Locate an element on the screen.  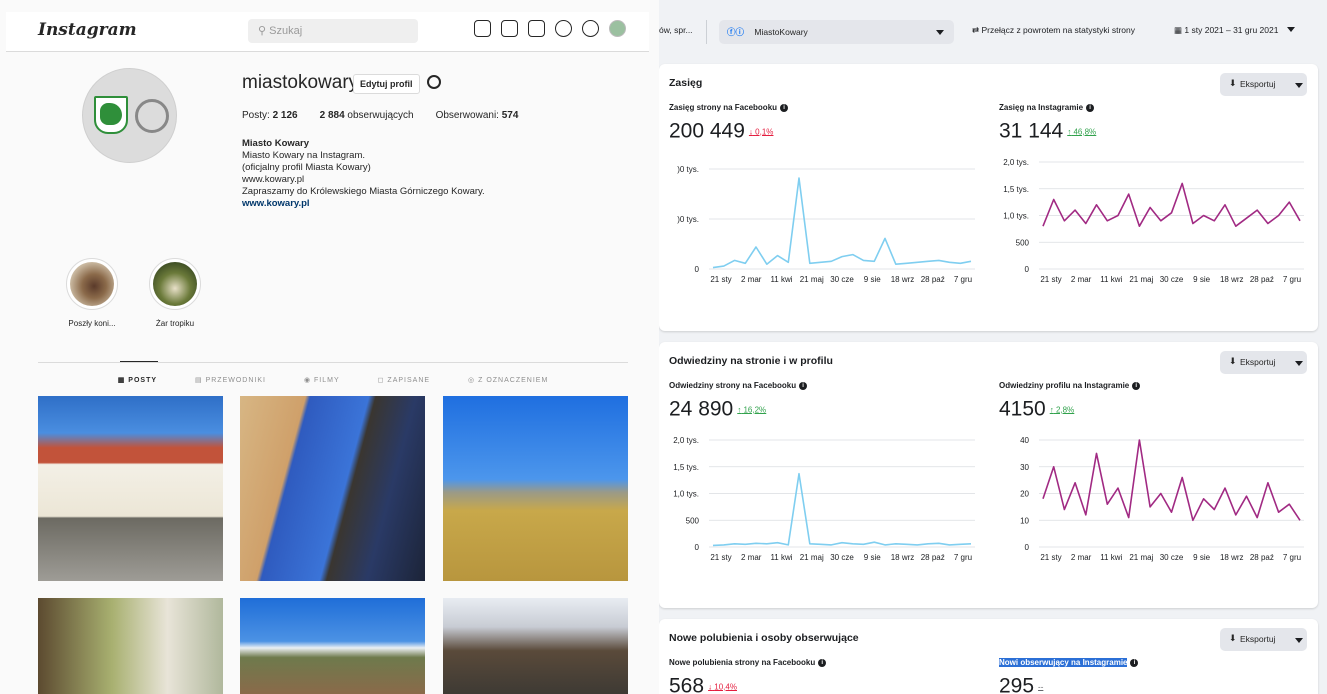
knot-logo-icon is located at coordinates (152, 116).